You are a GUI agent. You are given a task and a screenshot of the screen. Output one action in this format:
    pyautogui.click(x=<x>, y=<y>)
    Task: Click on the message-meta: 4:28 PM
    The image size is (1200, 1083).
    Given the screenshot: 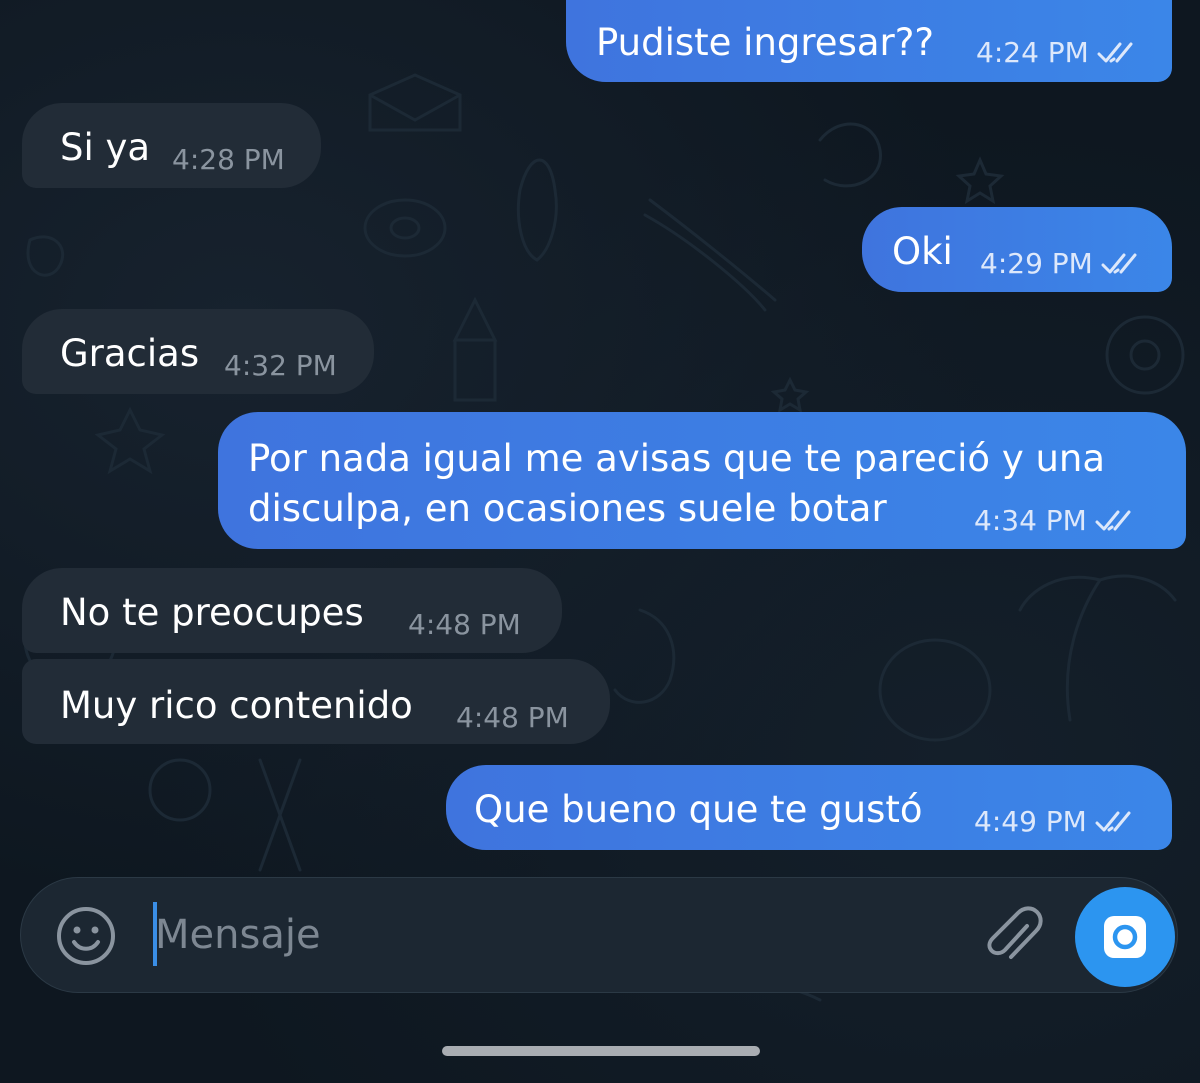 What is the action you would take?
    pyautogui.click(x=228, y=160)
    